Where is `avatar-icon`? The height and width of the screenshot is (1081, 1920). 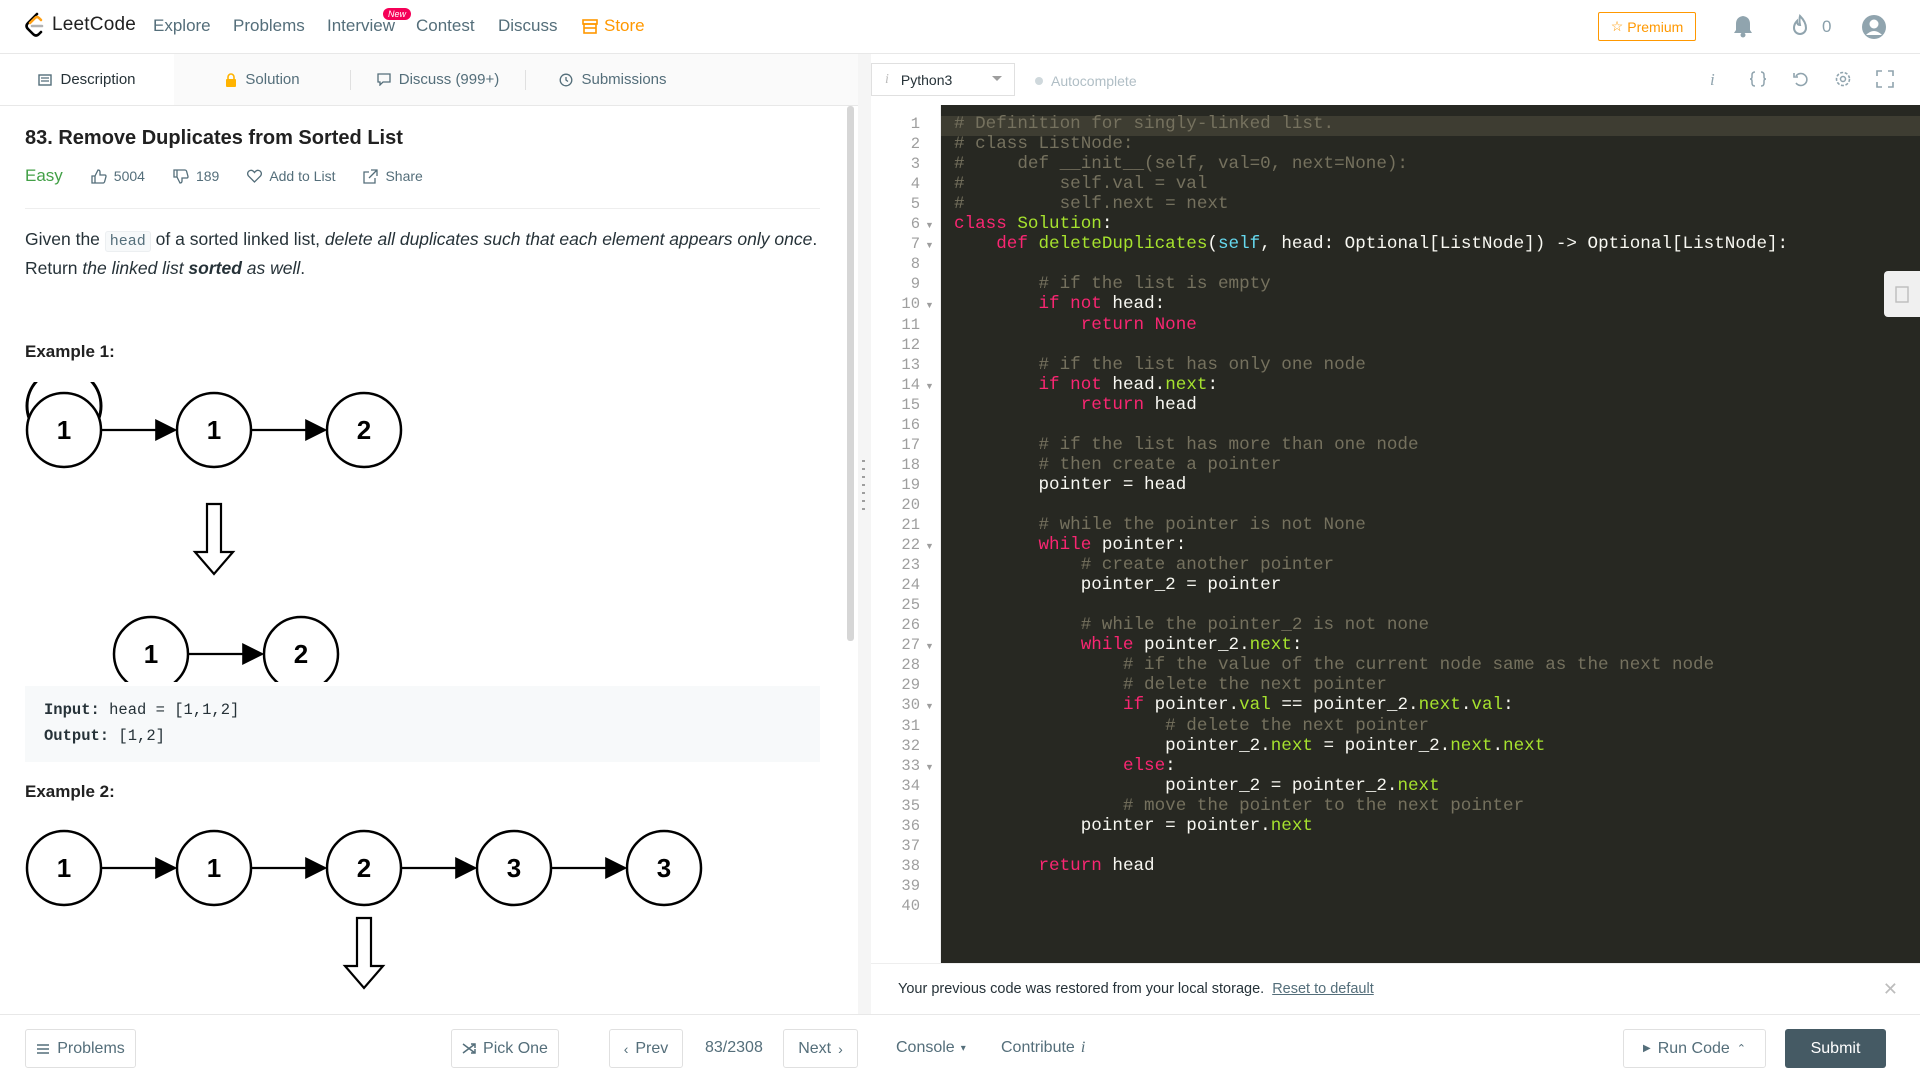
avatar-icon is located at coordinates (1874, 27).